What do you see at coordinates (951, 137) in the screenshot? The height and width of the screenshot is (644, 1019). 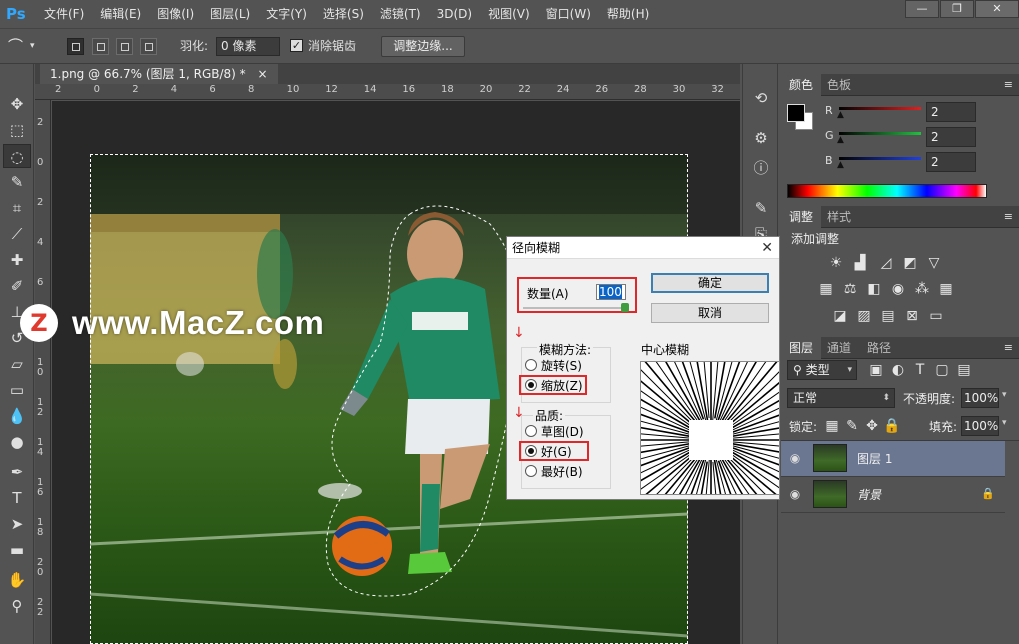 I see `g-channel-value: 2` at bounding box center [951, 137].